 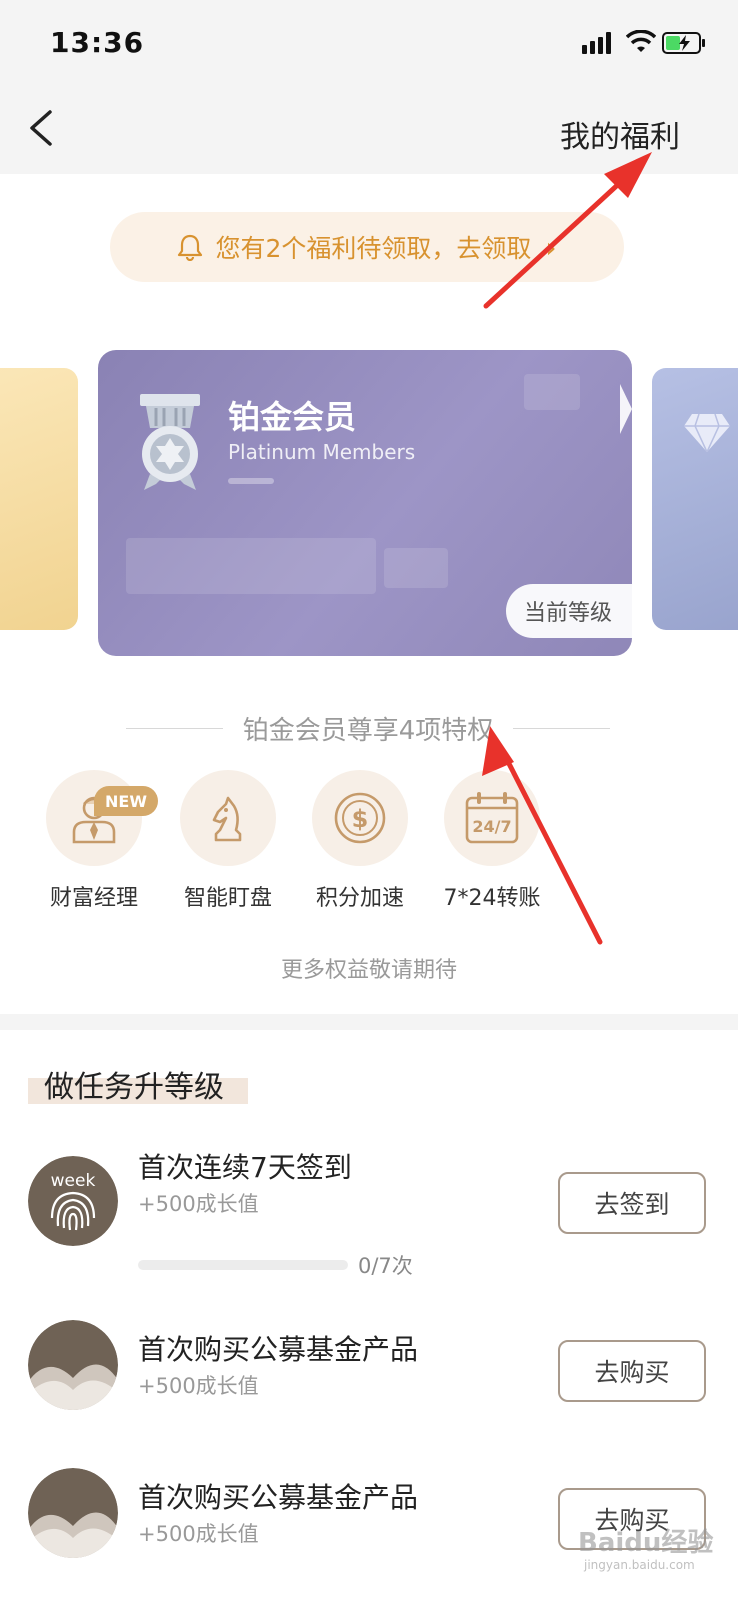 I want to click on task-title: 首次连续7天签到, so click(x=245, y=1167).